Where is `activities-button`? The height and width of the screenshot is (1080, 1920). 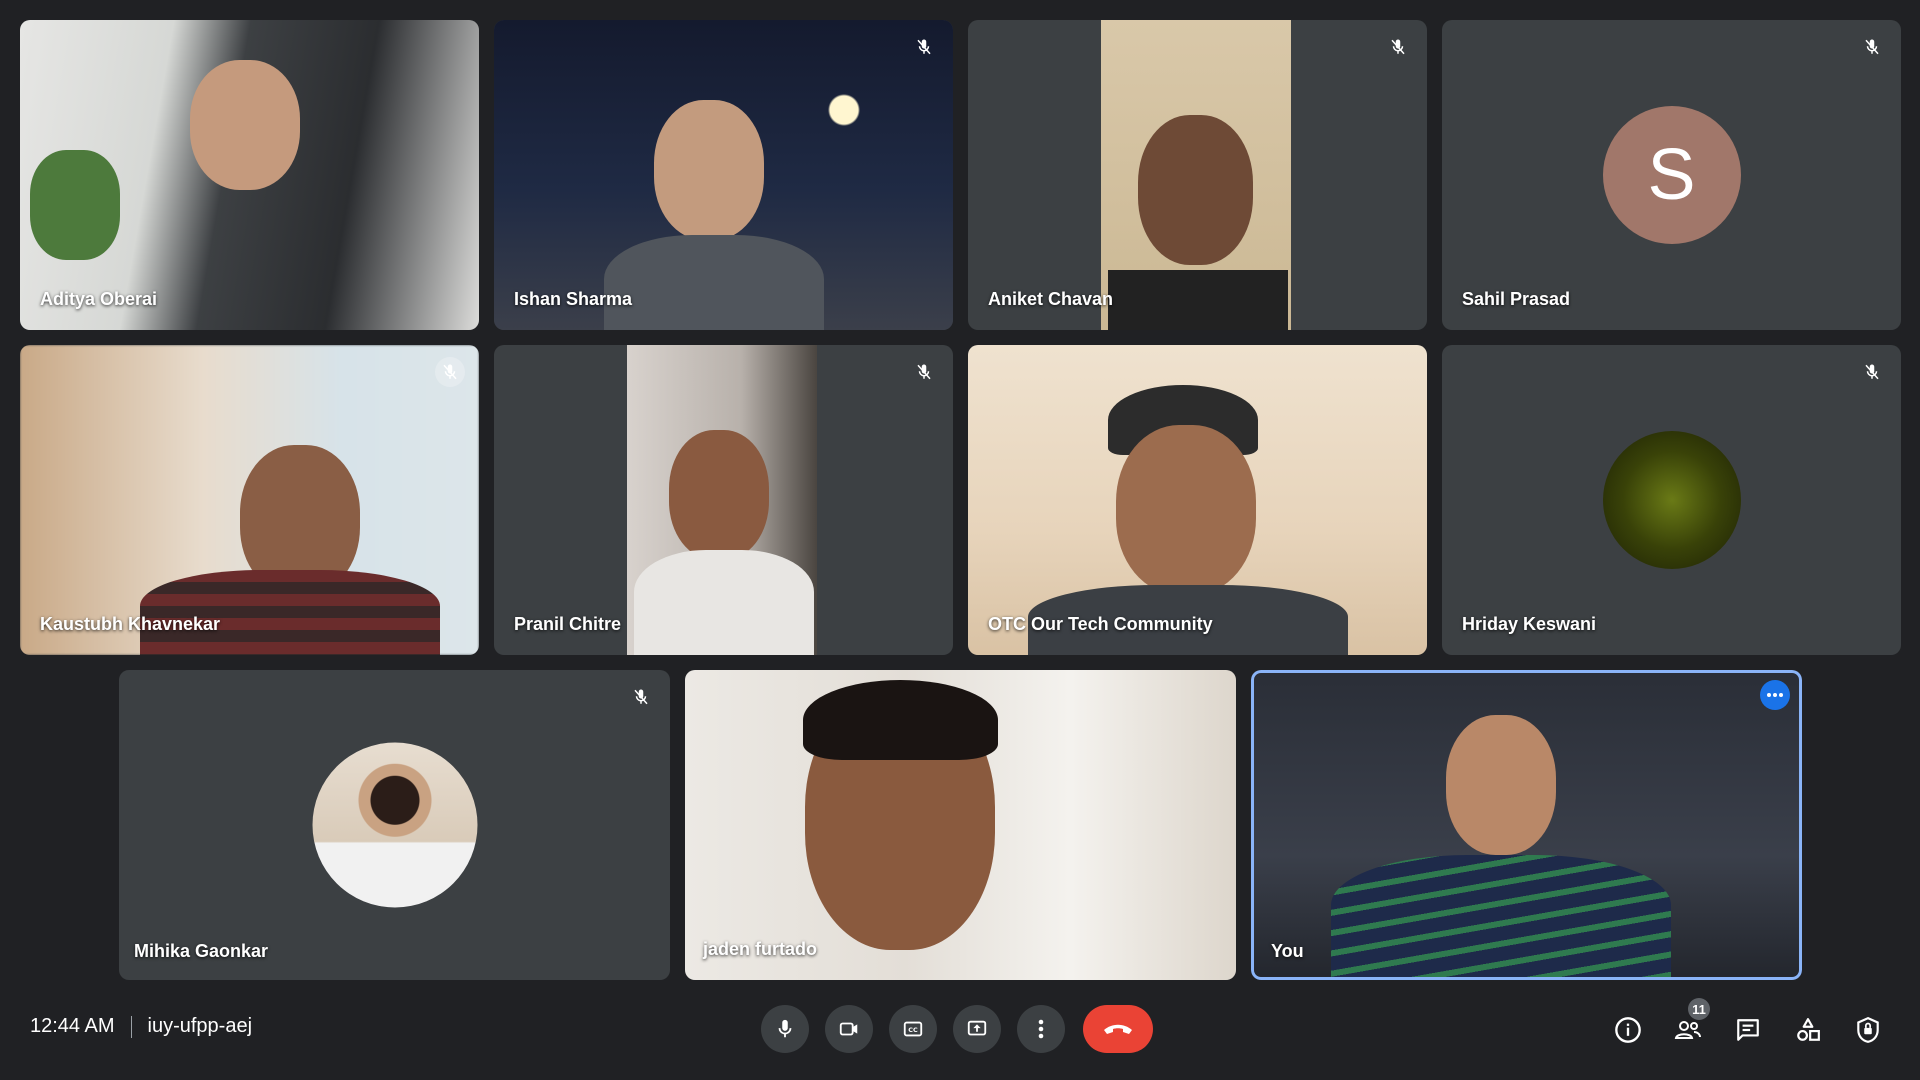 activities-button is located at coordinates (1808, 1030).